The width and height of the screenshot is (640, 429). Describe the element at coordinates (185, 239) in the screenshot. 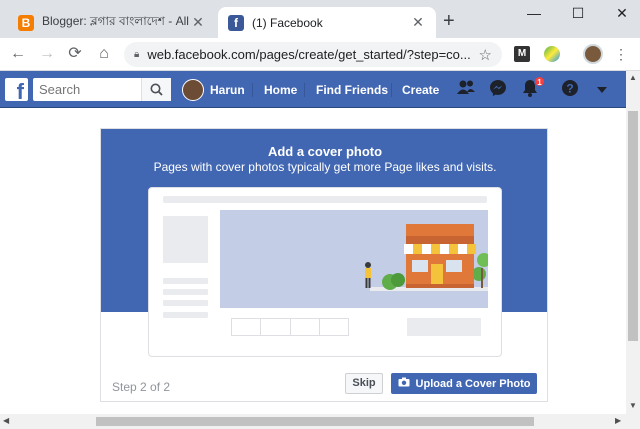

I see `preview-profile-placeholder` at that location.